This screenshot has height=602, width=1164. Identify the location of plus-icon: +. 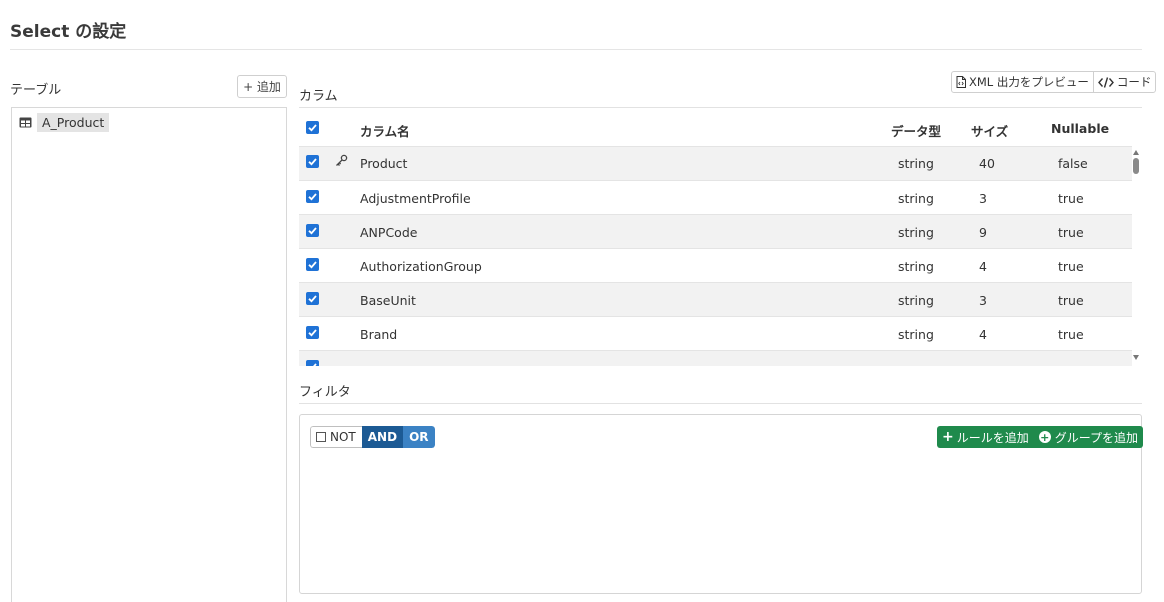
(948, 437).